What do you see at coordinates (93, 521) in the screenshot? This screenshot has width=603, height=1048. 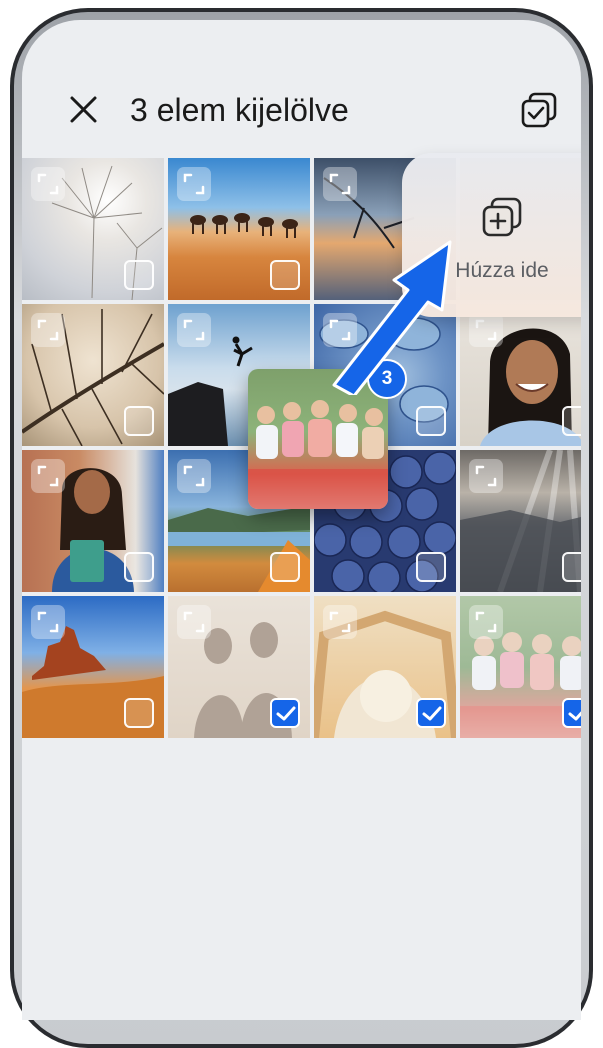 I see `grid-cell-student` at bounding box center [93, 521].